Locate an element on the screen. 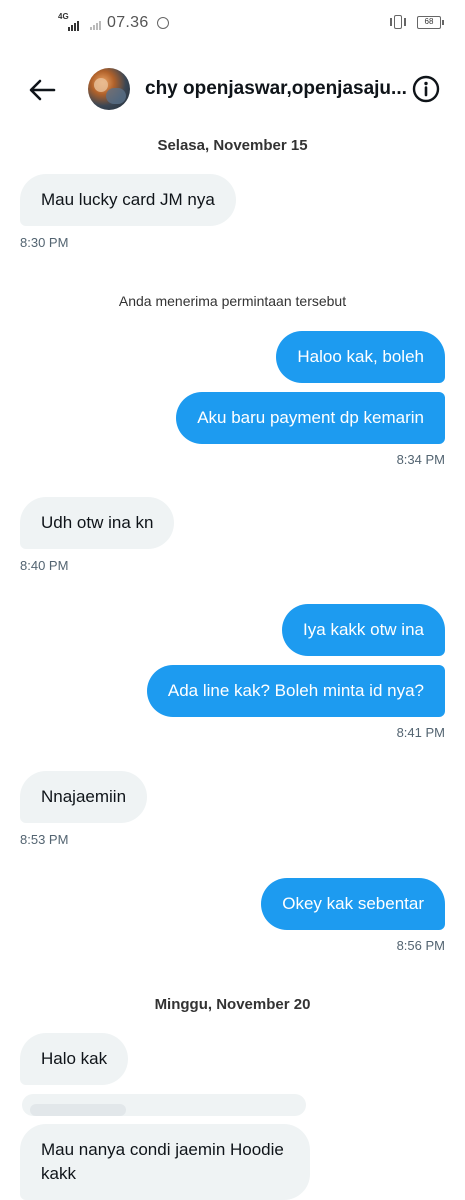  status-left: 4G 07.36 is located at coordinates (113, 22).